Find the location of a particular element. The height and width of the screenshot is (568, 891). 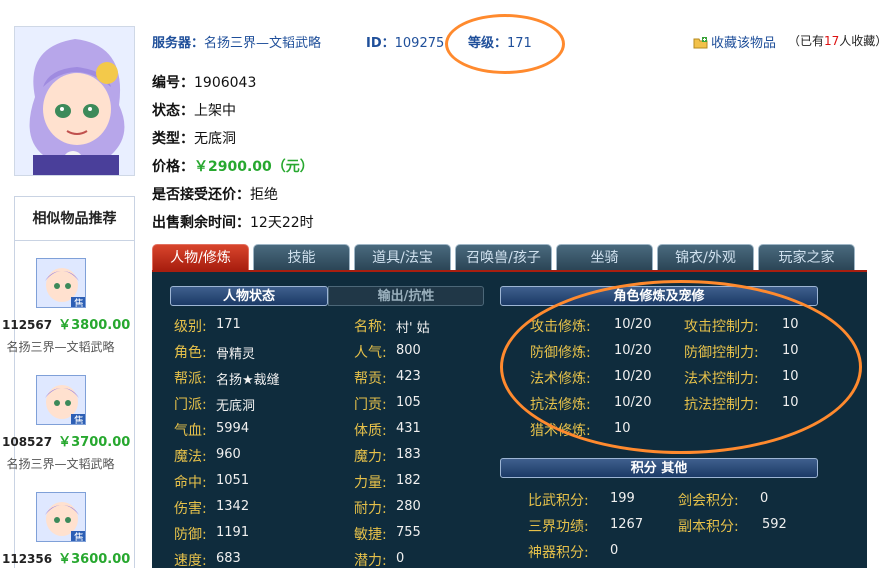

server-info: 服务器：名扬三界—文韬武略 is located at coordinates (236, 41).